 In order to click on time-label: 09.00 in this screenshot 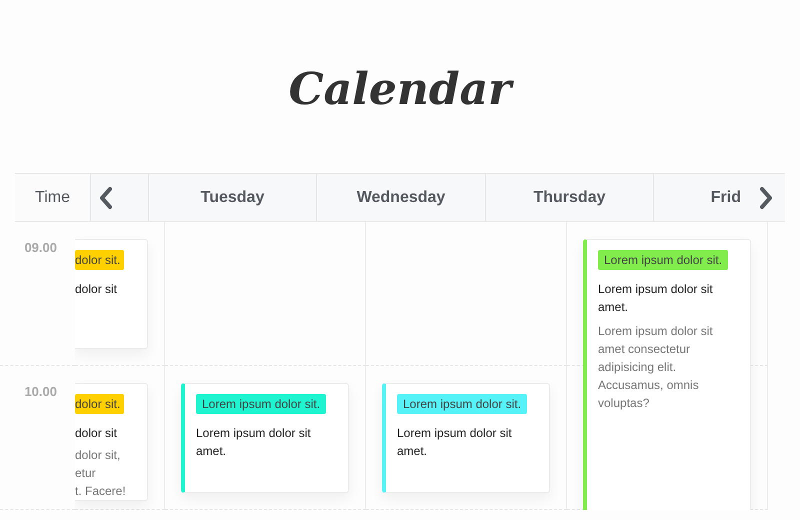, I will do `click(40, 248)`.